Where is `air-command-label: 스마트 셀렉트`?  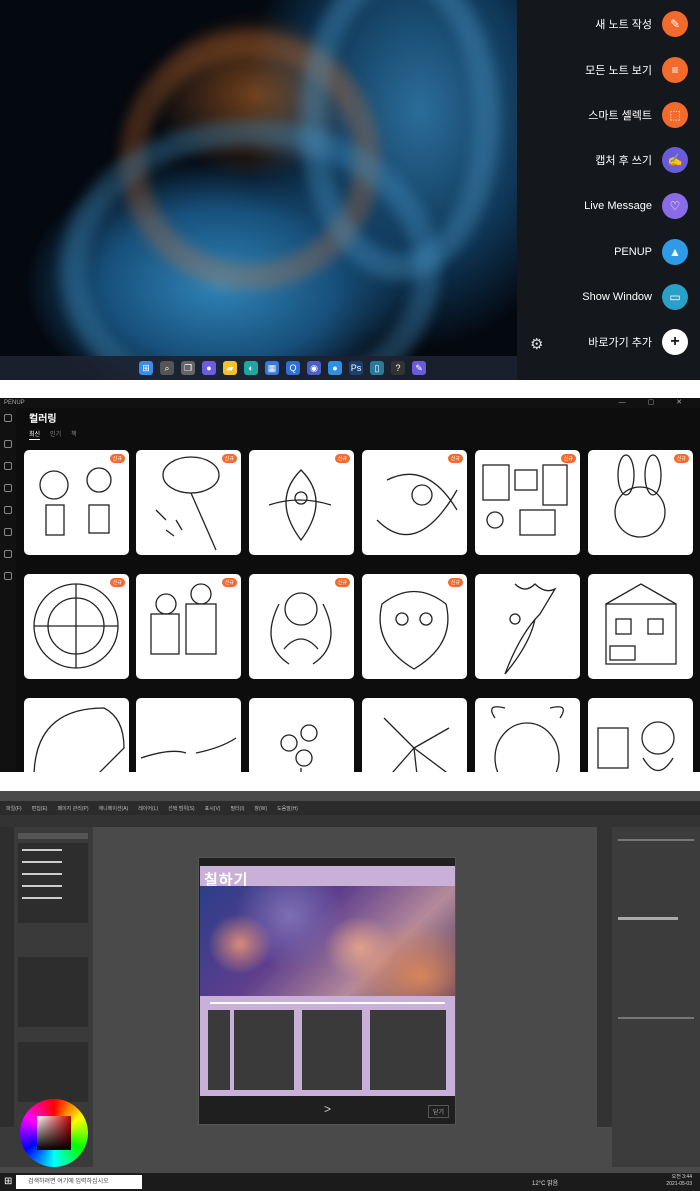 air-command-label: 스마트 셀렉트 is located at coordinates (620, 116).